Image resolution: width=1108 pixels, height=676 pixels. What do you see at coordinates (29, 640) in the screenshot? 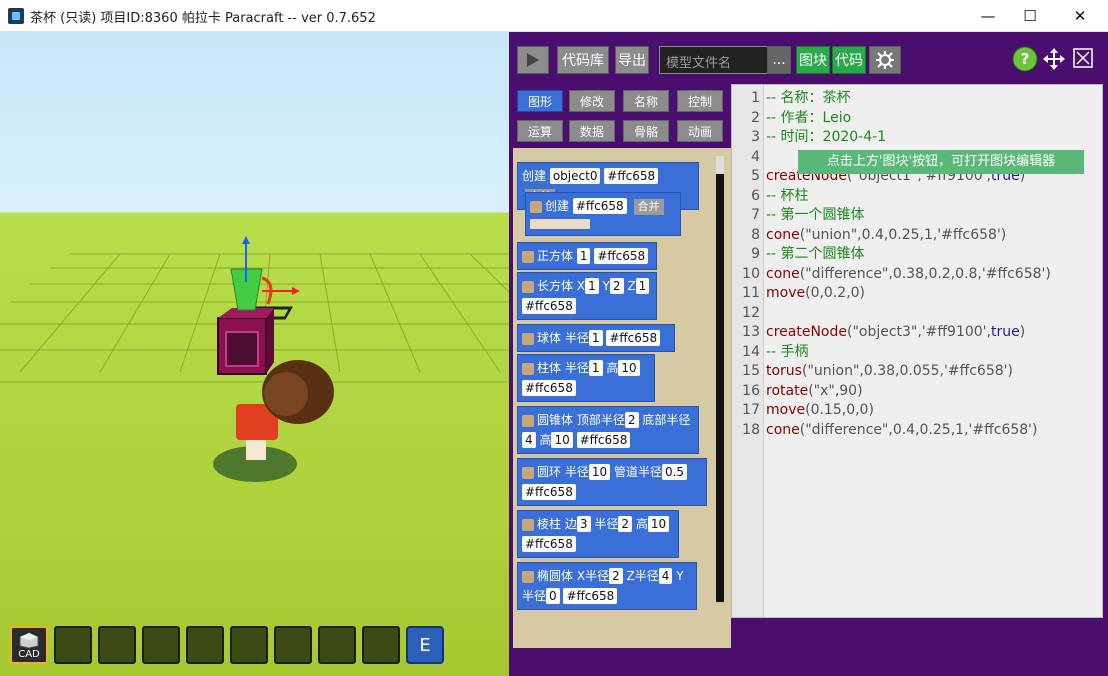
I see `cad-cube-icon` at bounding box center [29, 640].